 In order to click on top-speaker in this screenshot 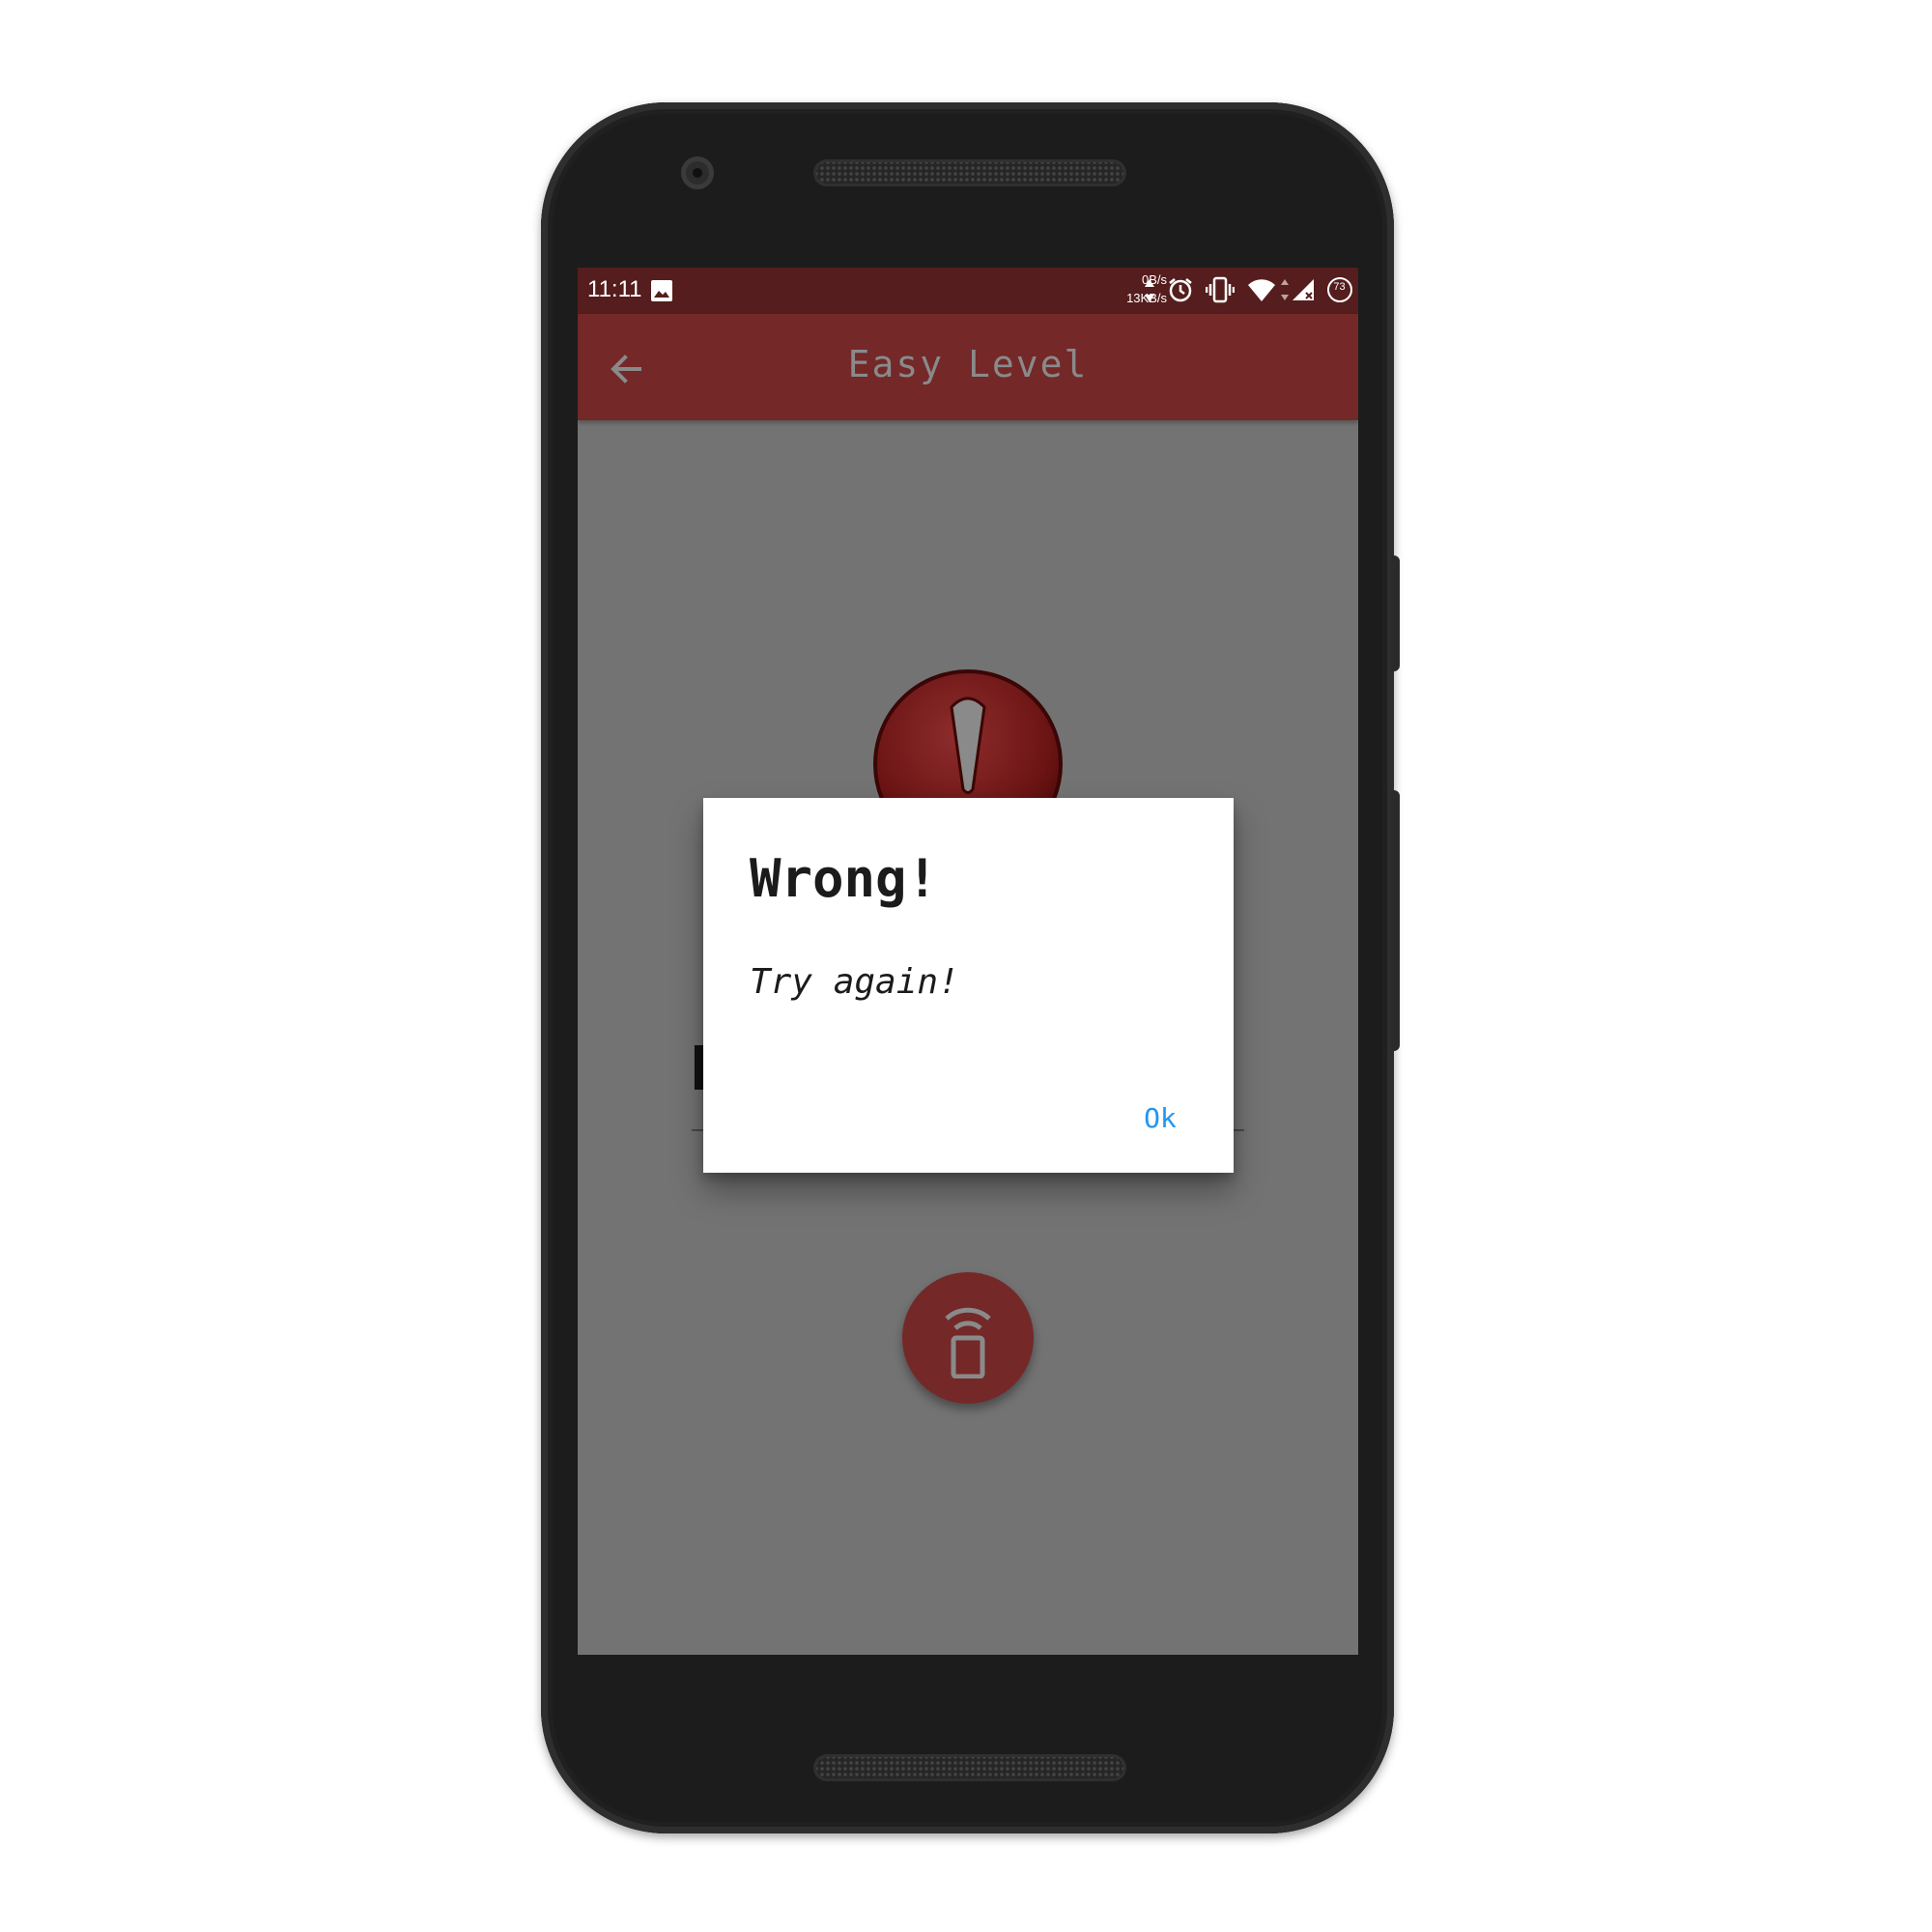, I will do `click(969, 172)`.